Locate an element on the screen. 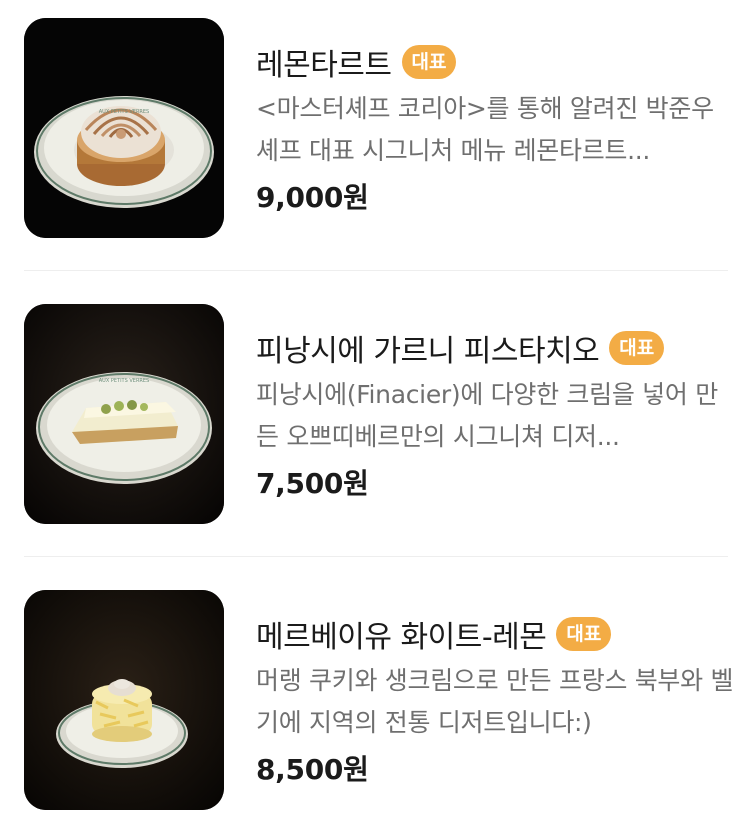  menu-price: 8,500원 is located at coordinates (312, 769).